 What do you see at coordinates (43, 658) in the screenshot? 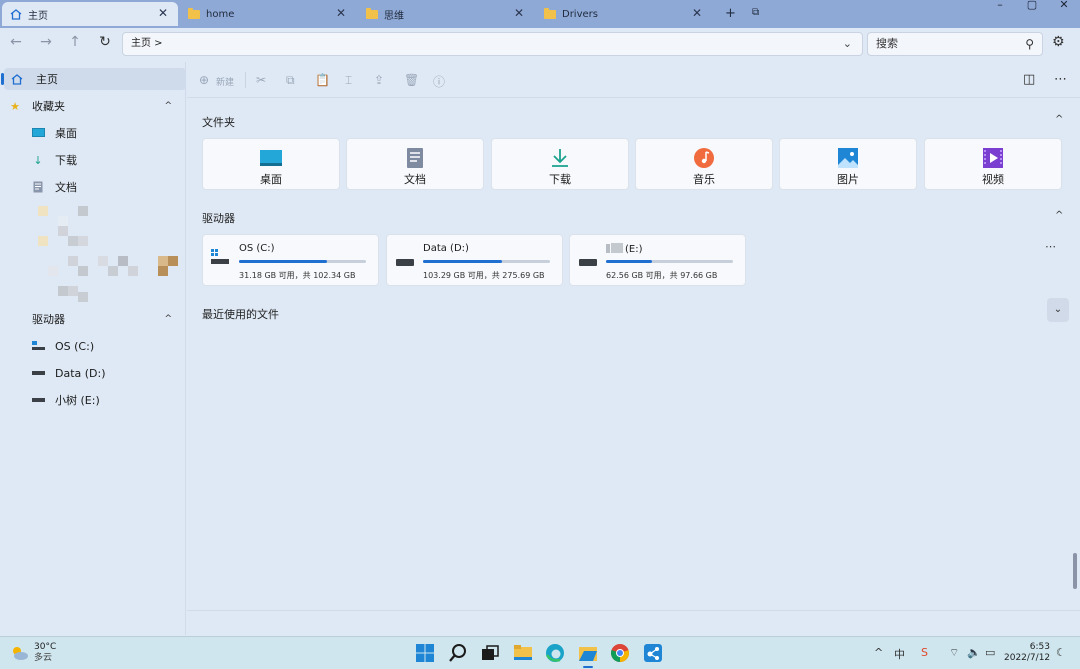
I see `weather-condition: 多云` at bounding box center [43, 658].